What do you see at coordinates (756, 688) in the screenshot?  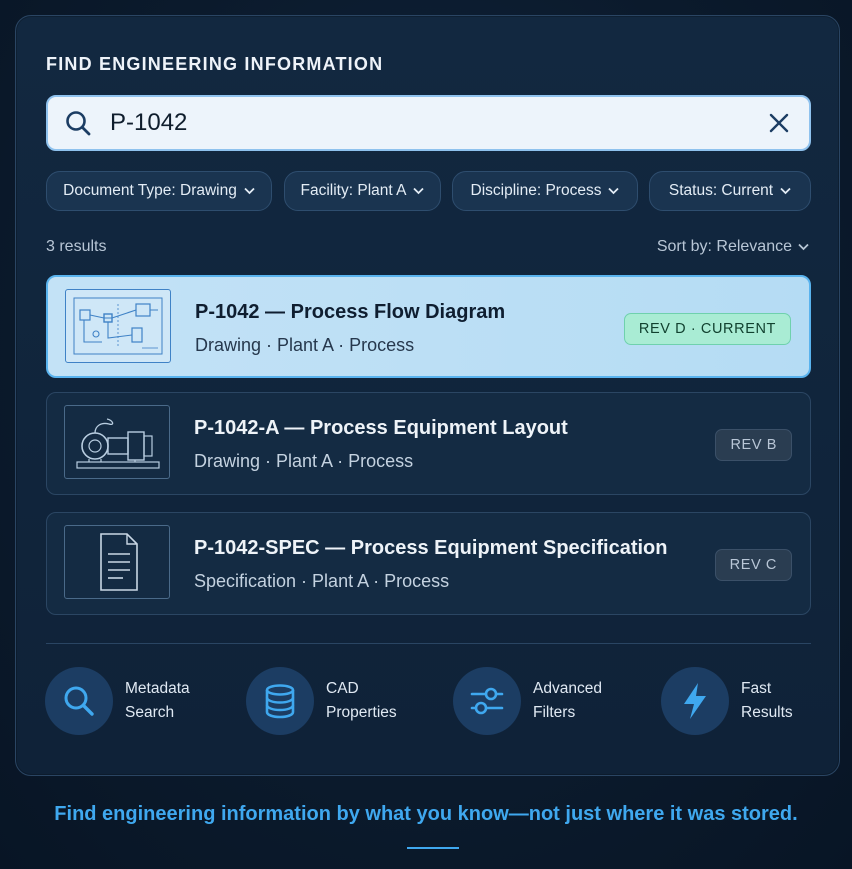 I see `feature-label: Fast` at bounding box center [756, 688].